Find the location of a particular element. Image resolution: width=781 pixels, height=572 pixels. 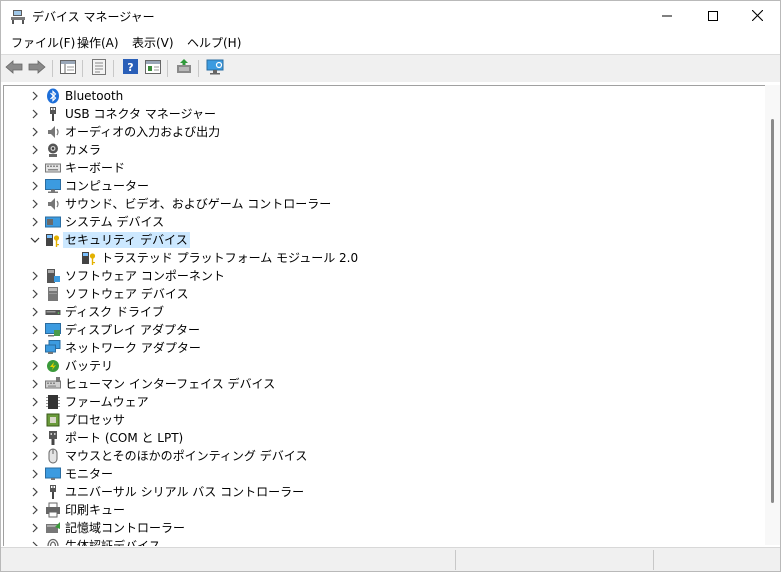

scrollbar-thumb is located at coordinates (772, 311).